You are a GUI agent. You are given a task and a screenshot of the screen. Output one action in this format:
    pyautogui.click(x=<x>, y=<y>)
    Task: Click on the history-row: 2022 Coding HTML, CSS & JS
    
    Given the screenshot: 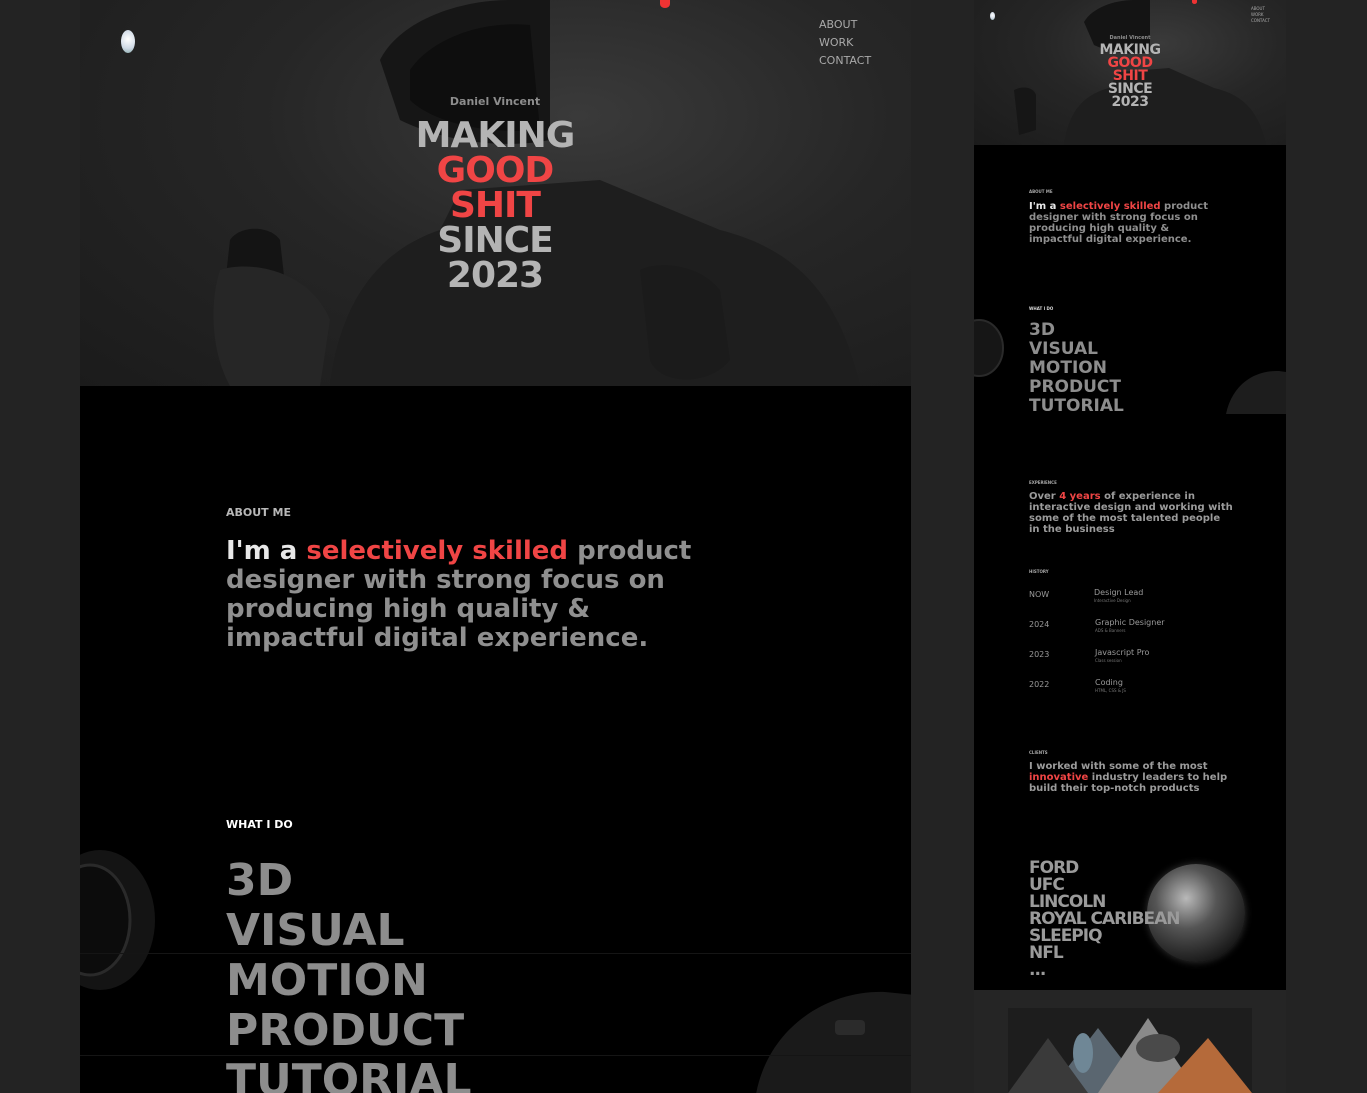 What is the action you would take?
    pyautogui.click(x=1129, y=688)
    